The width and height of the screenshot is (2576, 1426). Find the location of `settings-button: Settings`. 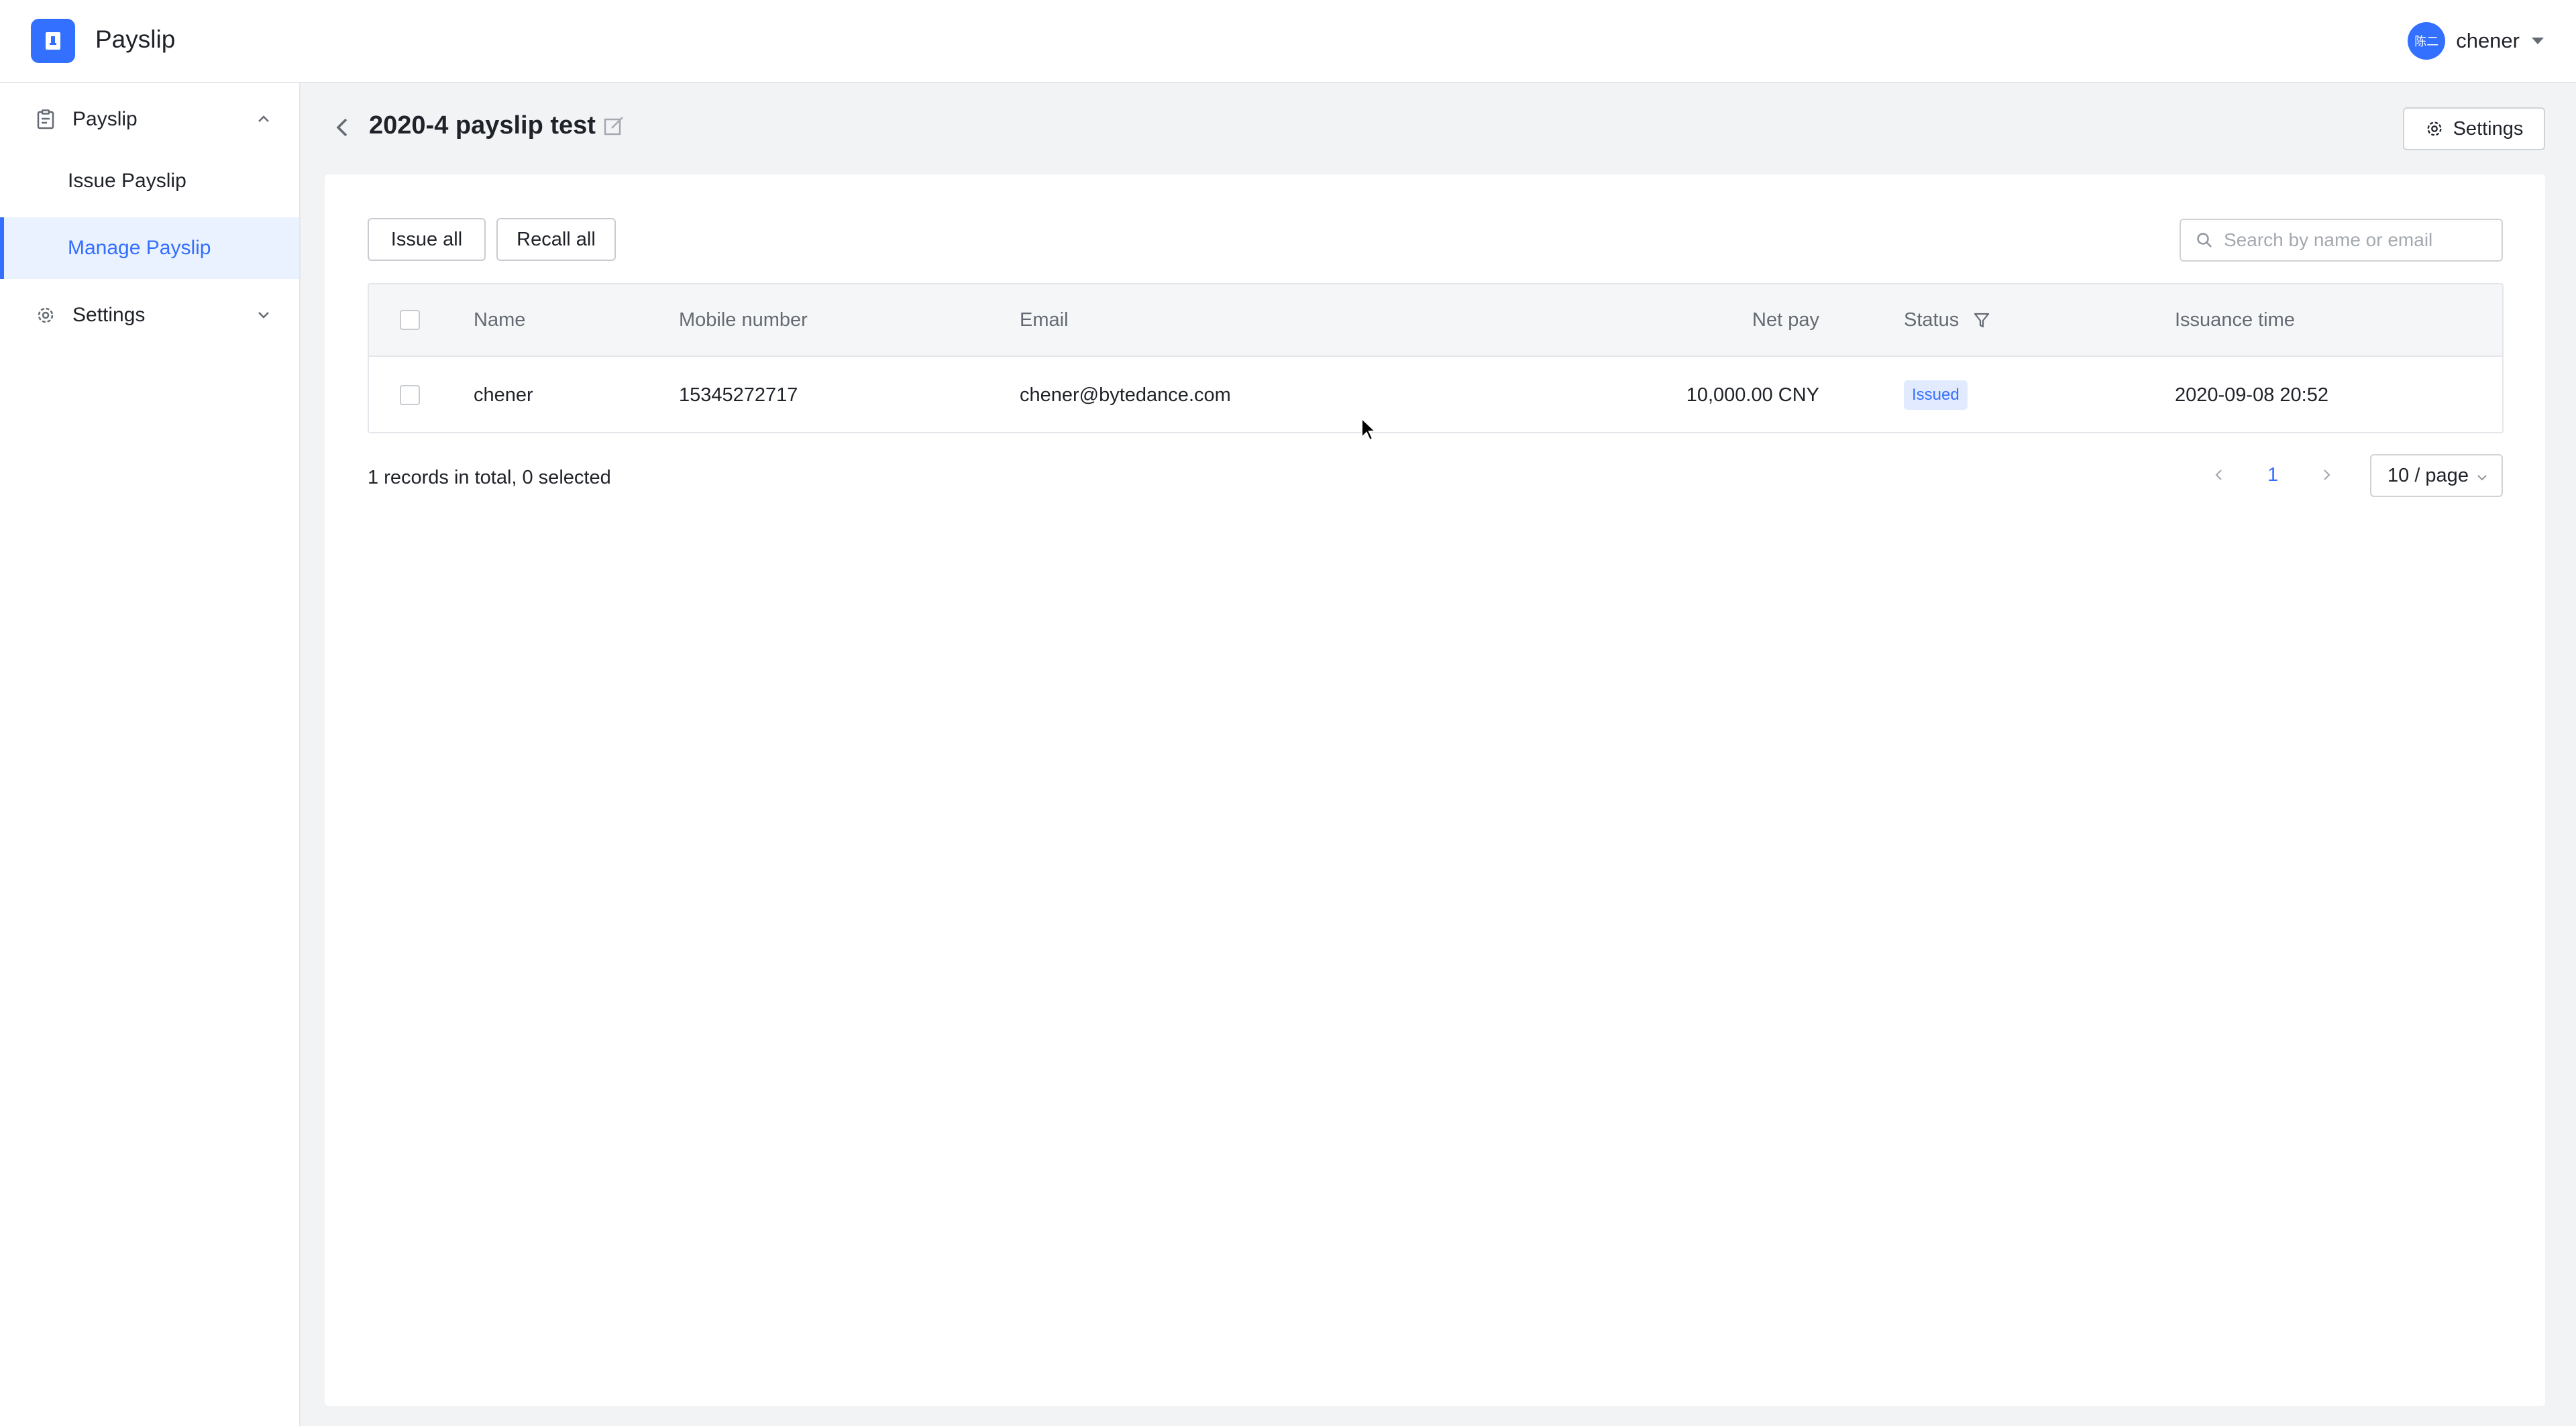

settings-button: Settings is located at coordinates (2474, 128).